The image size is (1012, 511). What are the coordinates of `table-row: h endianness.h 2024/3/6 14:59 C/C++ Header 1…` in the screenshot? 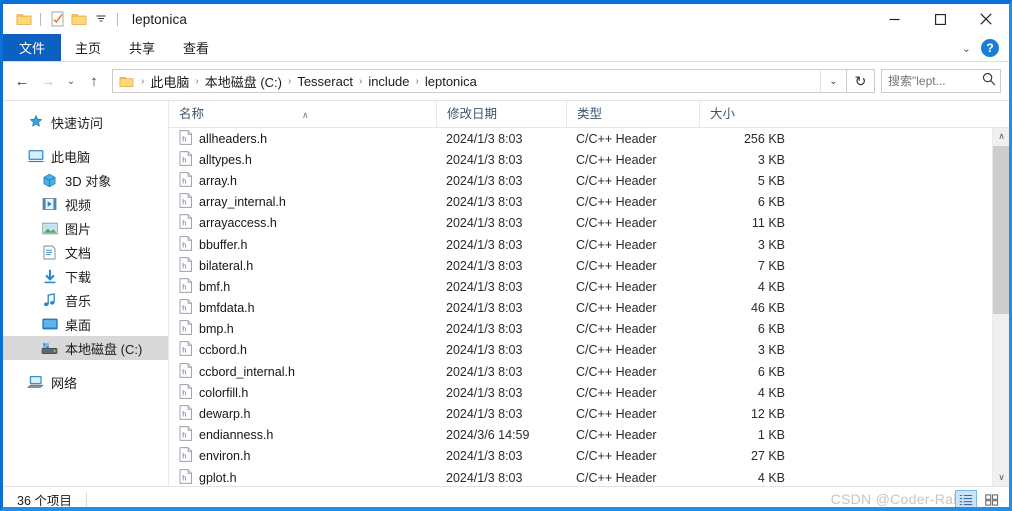 It's located at (580, 435).